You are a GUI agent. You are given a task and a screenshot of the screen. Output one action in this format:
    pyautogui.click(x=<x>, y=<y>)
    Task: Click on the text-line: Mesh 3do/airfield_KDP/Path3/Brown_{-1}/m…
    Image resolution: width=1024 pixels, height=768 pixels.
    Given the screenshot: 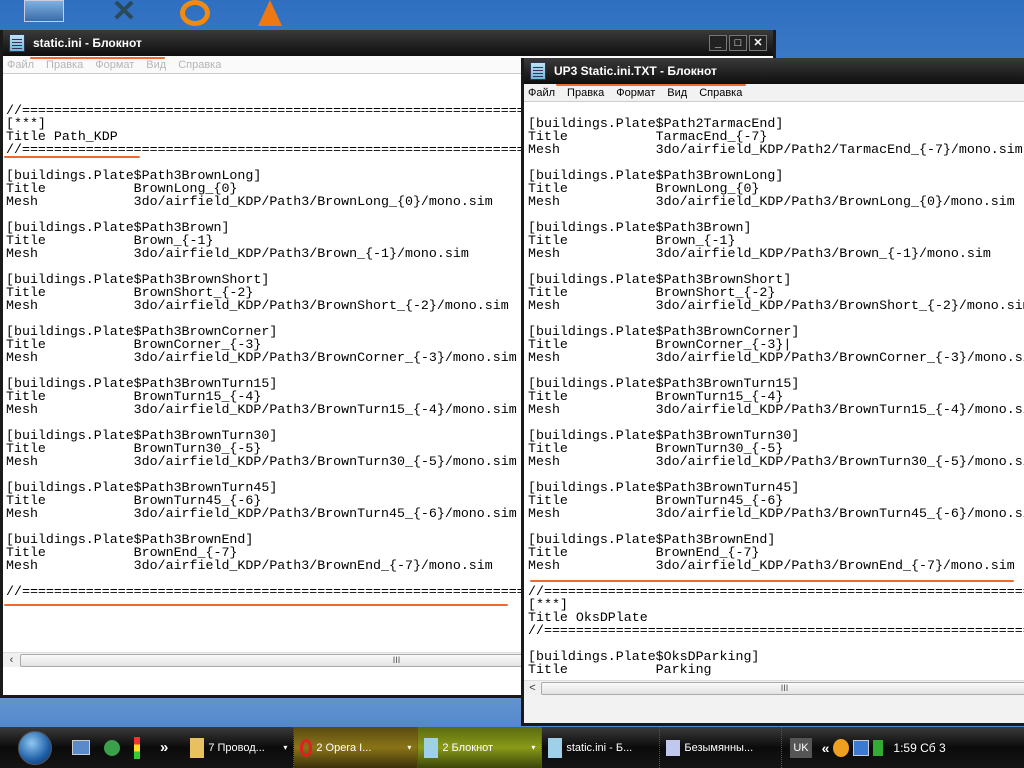 What is the action you would take?
    pyautogui.click(x=759, y=253)
    